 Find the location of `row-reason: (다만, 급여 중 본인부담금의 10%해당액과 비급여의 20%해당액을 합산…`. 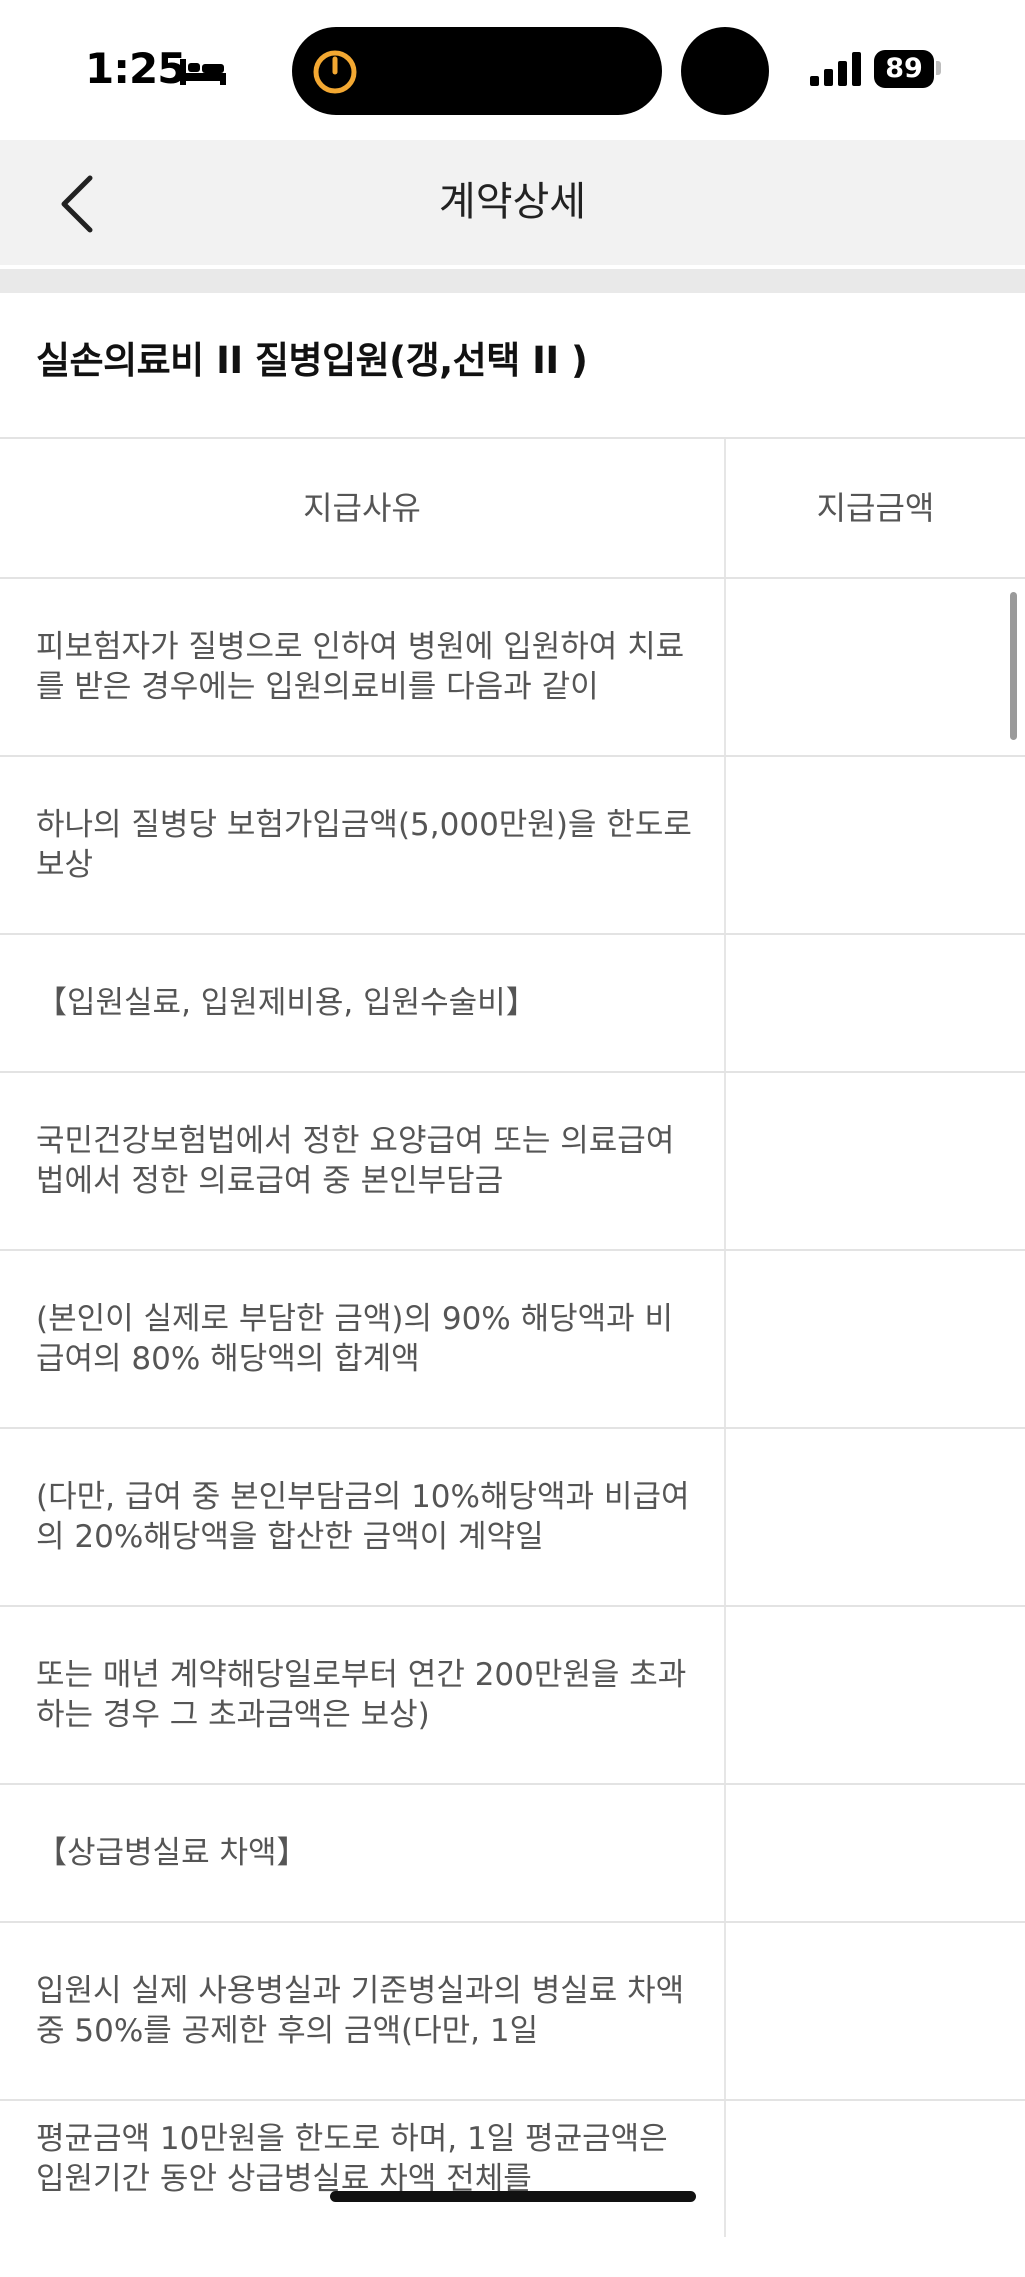

row-reason: (다만, 급여 중 본인부담금의 10%해당액과 비급여의 20%해당액을 합산… is located at coordinates (363, 1517).